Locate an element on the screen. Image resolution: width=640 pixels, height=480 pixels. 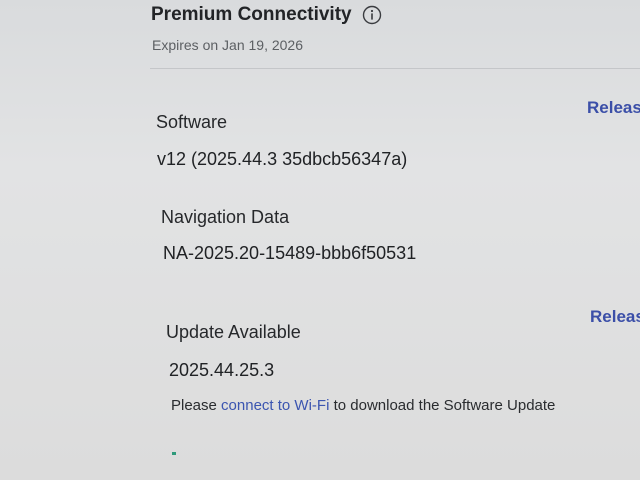
update-message-prefix: Please is located at coordinates (196, 405).